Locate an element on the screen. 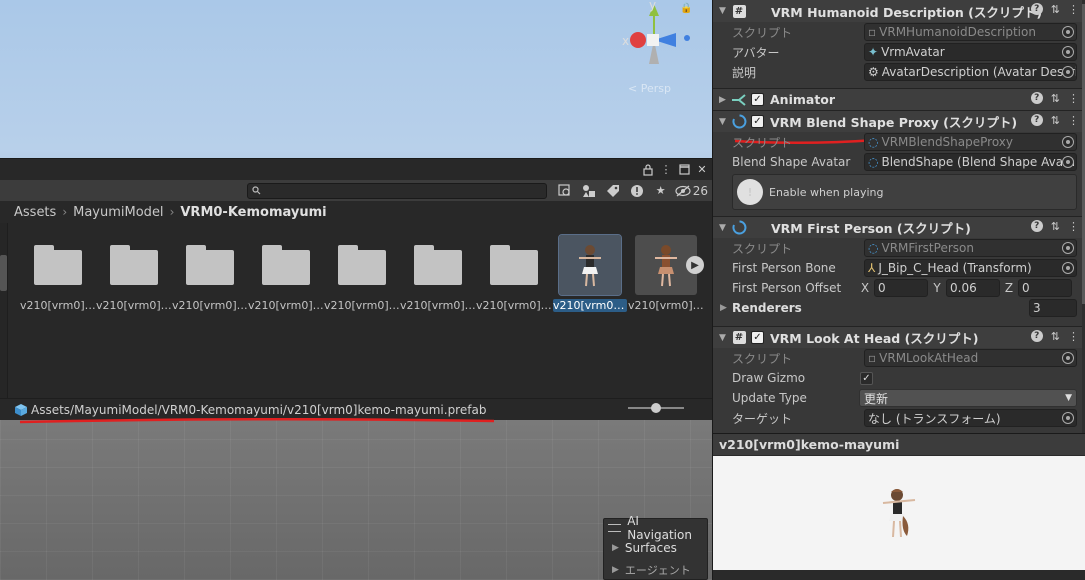  slider-knob is located at coordinates (656, 408).